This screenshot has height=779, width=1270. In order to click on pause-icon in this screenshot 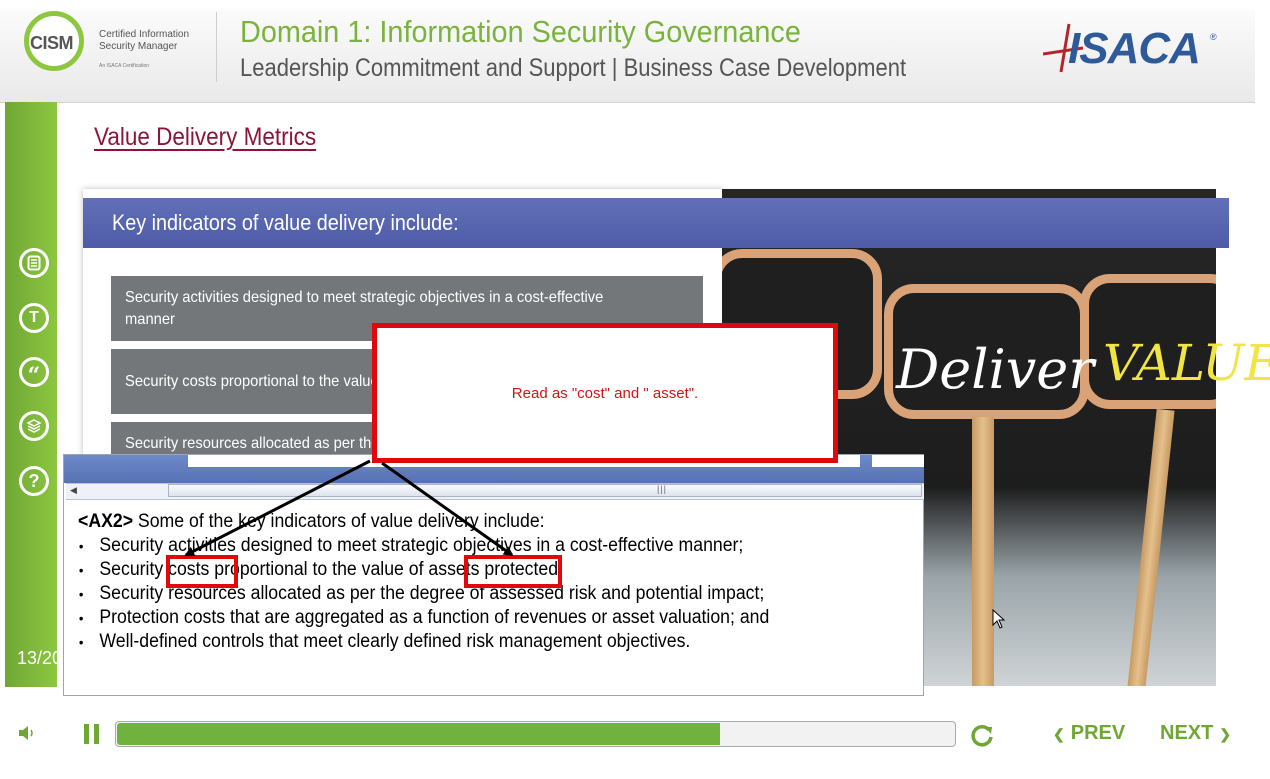, I will do `click(92, 734)`.